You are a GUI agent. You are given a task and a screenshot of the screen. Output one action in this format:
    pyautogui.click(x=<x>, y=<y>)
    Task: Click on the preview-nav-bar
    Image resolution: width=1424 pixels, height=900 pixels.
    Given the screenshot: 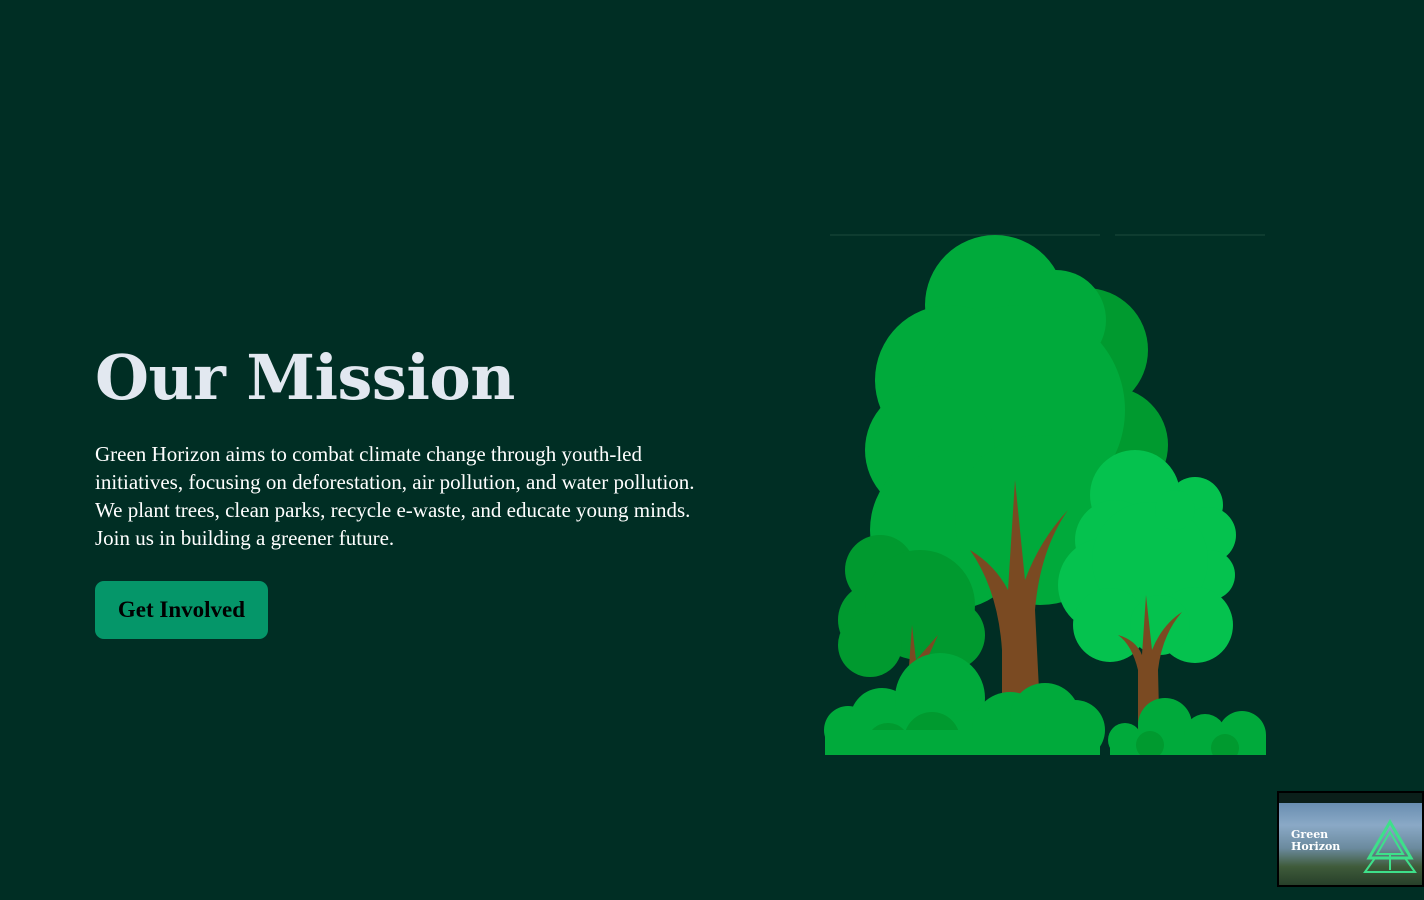 What is the action you would take?
    pyautogui.click(x=1350, y=798)
    